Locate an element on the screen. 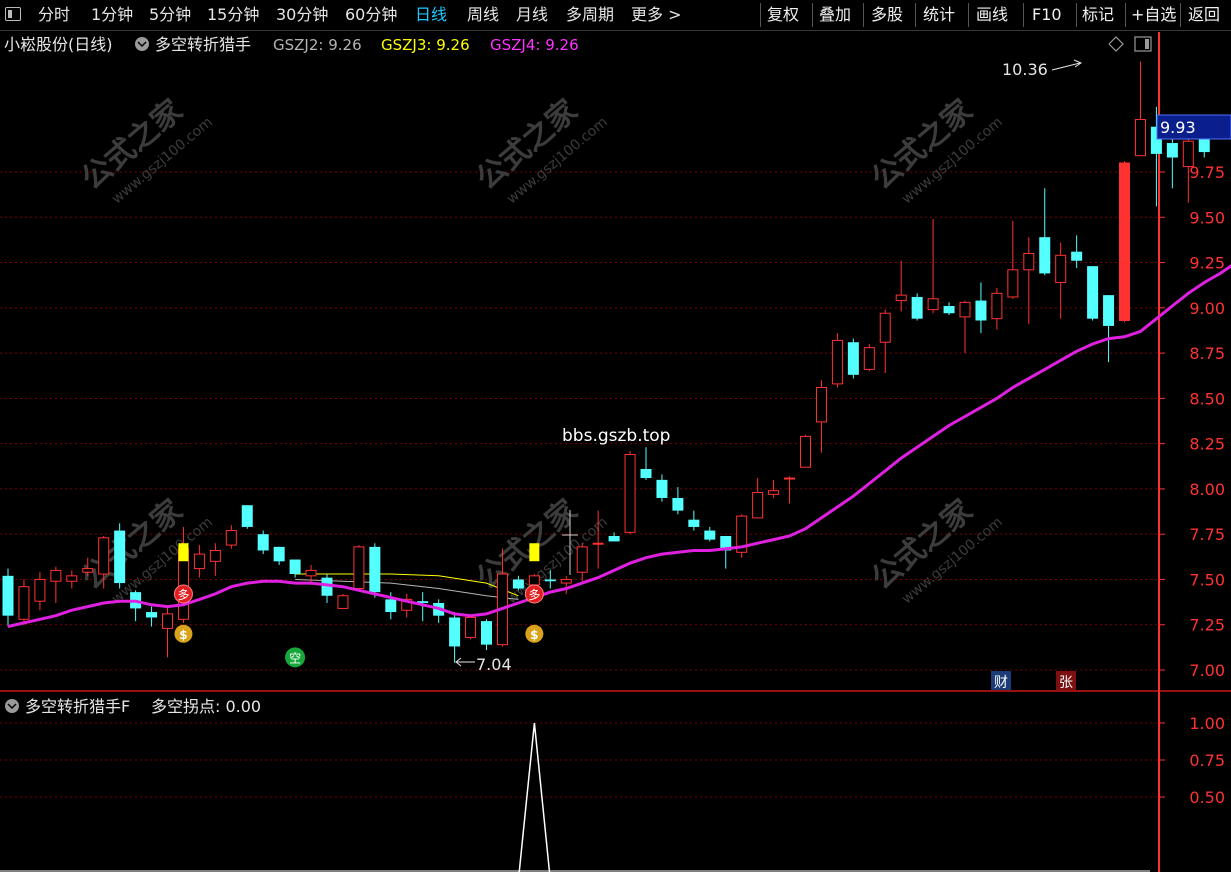  legend-item-0: GSZJ2: 9.26 is located at coordinates (317, 45).